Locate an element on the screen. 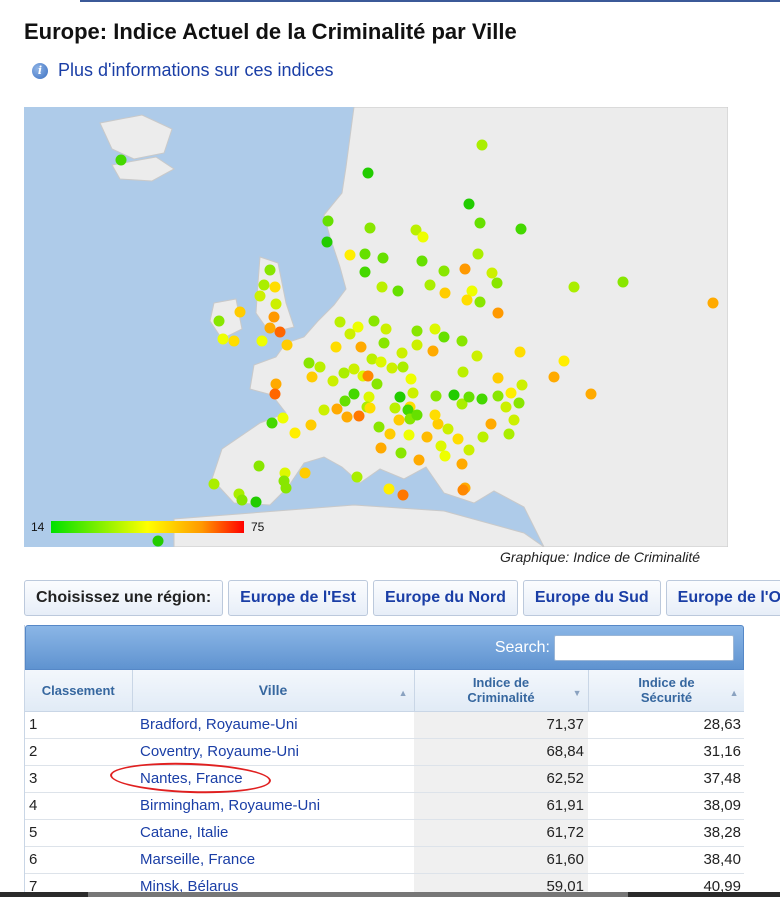 The height and width of the screenshot is (897, 780). header-crime: Indice de Criminalité ▼ is located at coordinates (501, 691).